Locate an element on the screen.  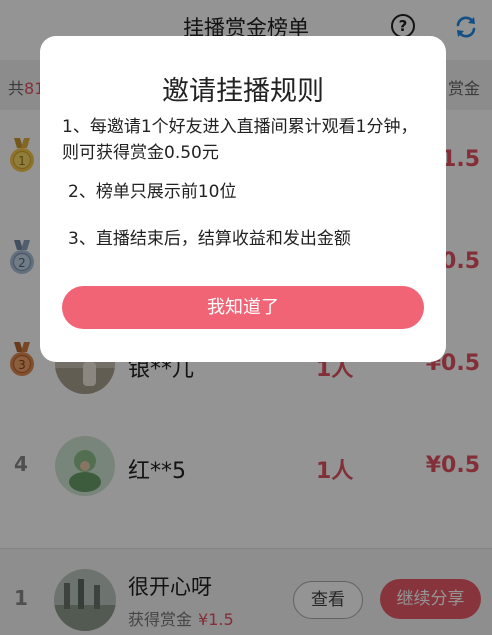
rule-item: 1、每邀请1个好友进入直播间累计观看1分钟，则可获得赏金0.50元 is located at coordinates (240, 140).